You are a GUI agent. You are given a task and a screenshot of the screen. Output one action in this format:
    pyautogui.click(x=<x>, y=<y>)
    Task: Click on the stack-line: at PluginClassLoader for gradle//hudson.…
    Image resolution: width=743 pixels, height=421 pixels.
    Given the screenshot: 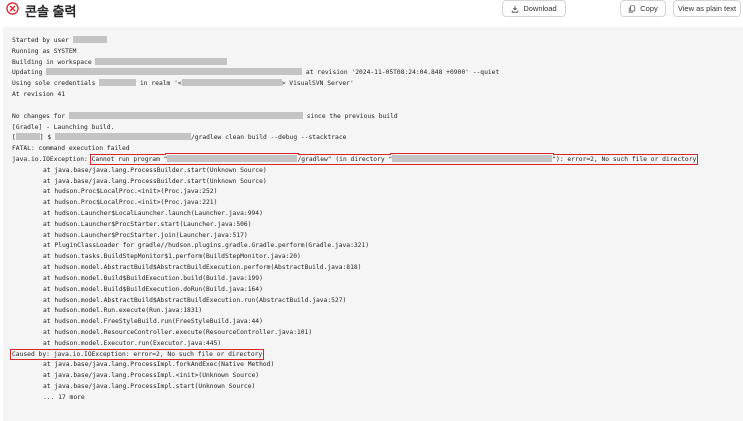 What is the action you would take?
    pyautogui.click(x=206, y=246)
    